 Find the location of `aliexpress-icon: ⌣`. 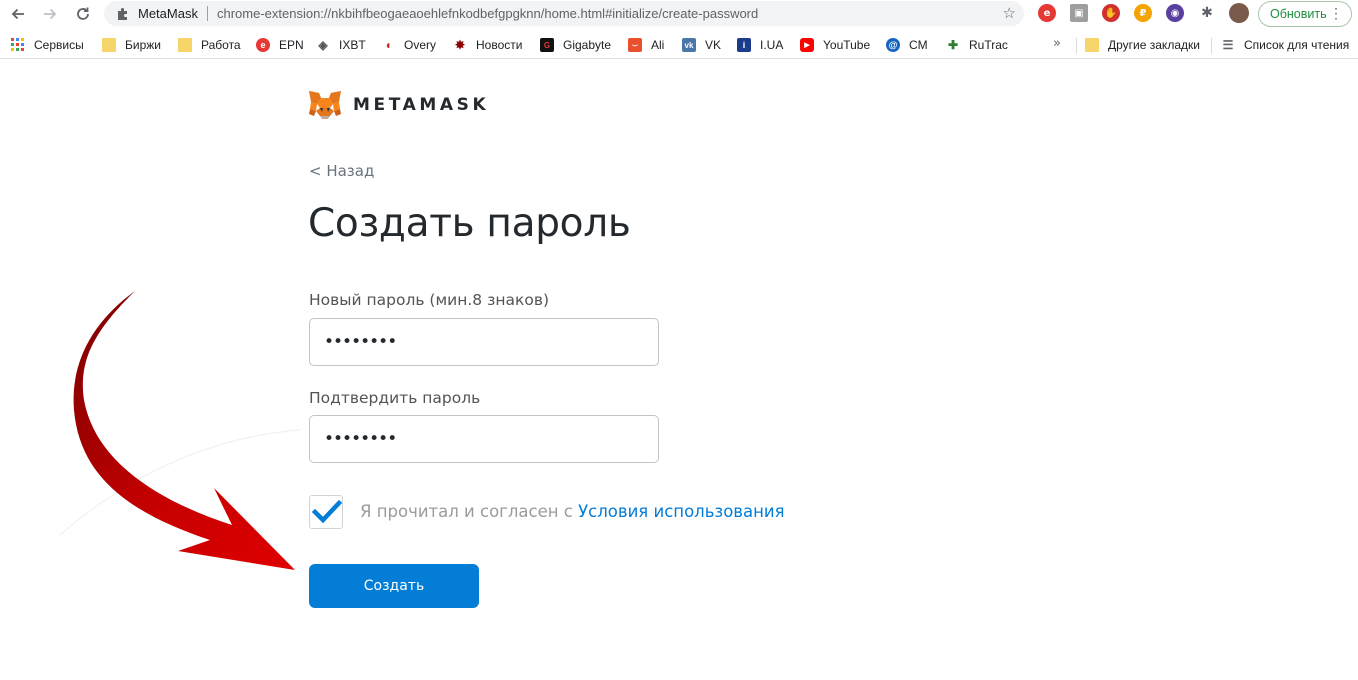

aliexpress-icon: ⌣ is located at coordinates (635, 45).